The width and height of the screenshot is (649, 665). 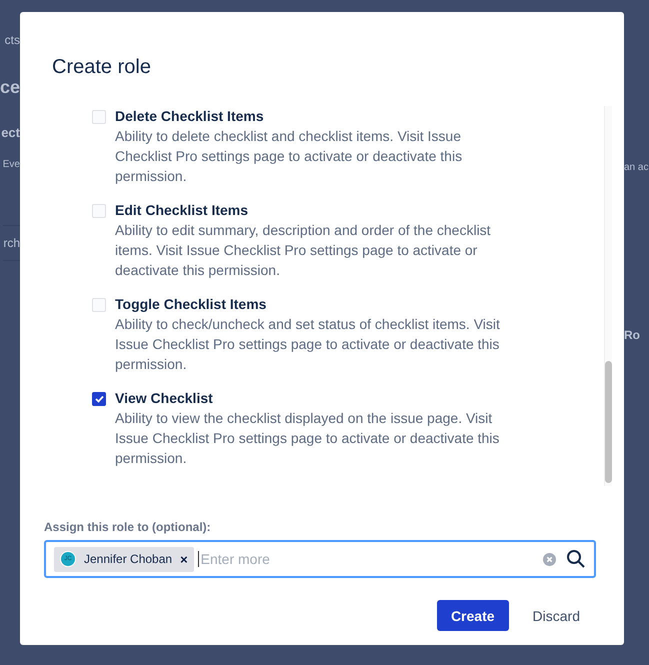 What do you see at coordinates (308, 344) in the screenshot?
I see `permission-description: Ability to check/uncheck and set status of checklist items. Visit Issue Checklist Pro settings page to activate or deactivate this permission.` at bounding box center [308, 344].